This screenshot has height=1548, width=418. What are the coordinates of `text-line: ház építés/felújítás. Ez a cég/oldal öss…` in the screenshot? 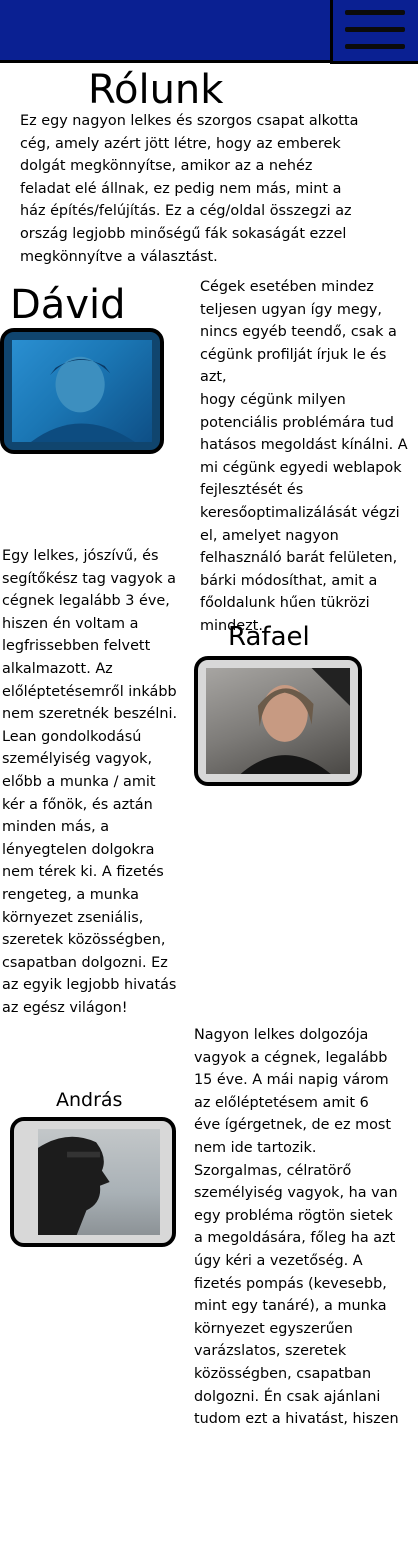 It's located at (186, 211).